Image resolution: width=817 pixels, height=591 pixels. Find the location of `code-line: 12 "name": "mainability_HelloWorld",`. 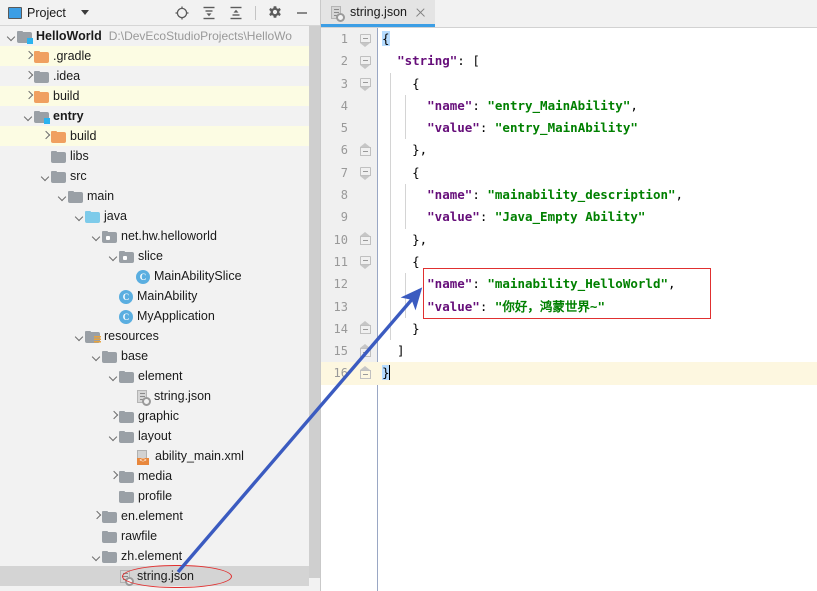

code-line: 12 "name": "mainability_HelloWorld", is located at coordinates (569, 284).